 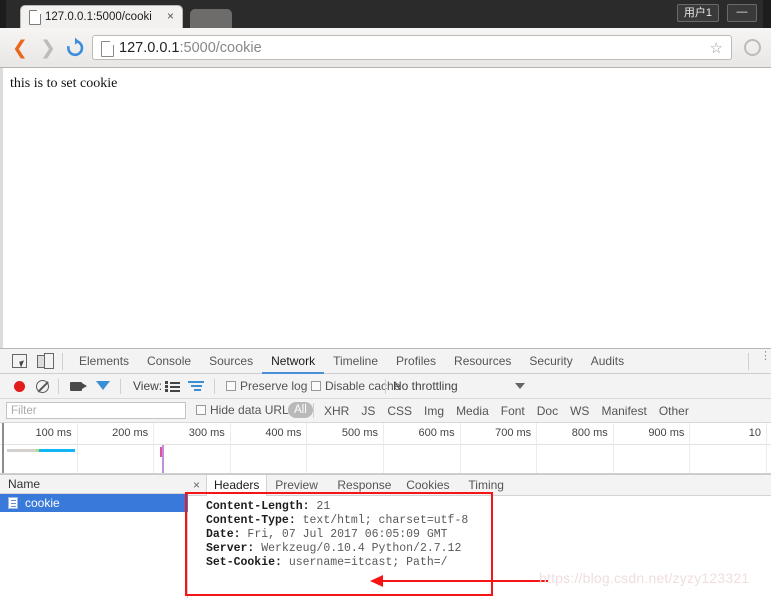 I want to click on disable-cache-checkbox, so click(x=316, y=386).